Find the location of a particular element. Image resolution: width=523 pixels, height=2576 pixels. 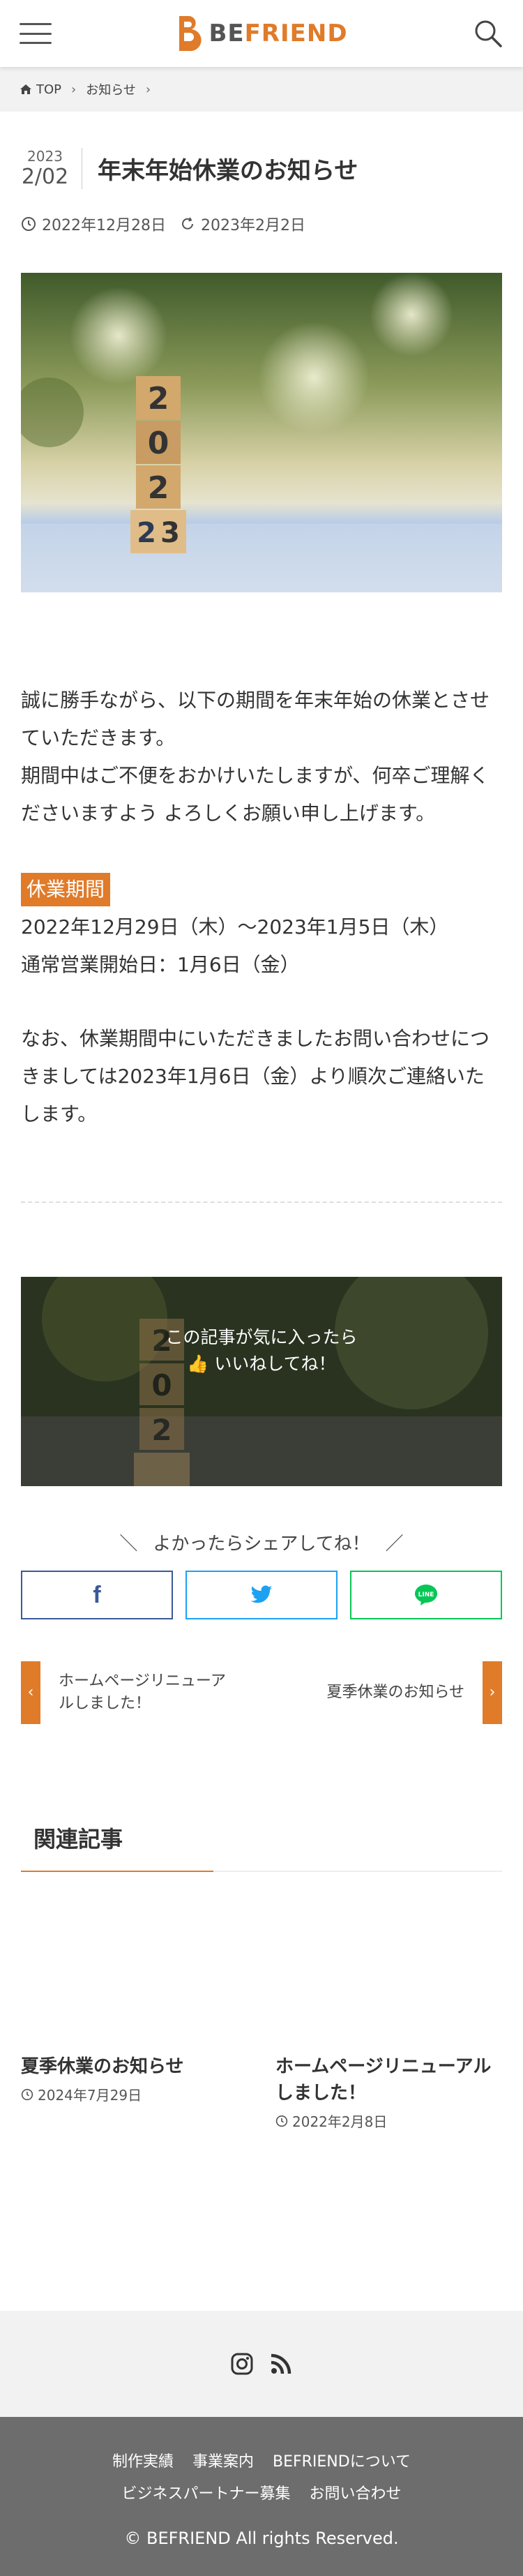

next-post-title: 夏季休業のお知らせ is located at coordinates (395, 1692).